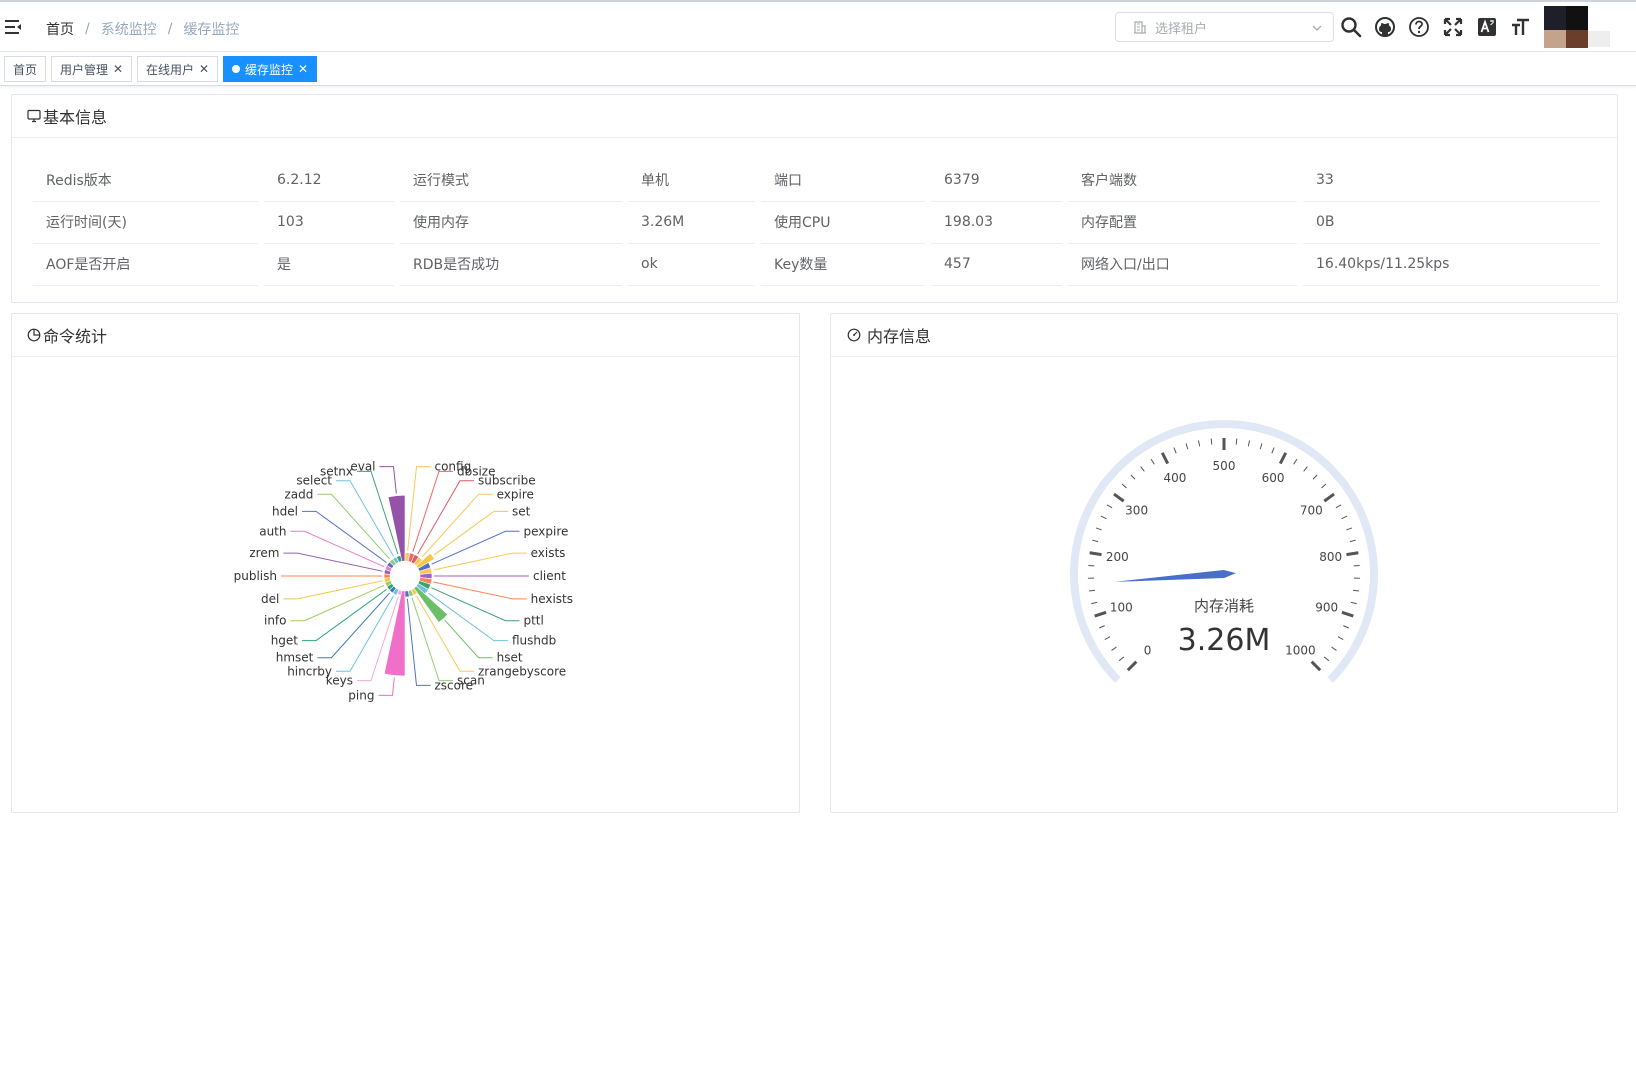  Describe the element at coordinates (329, 180) in the screenshot. I see `info-value: 6.2.12` at that location.